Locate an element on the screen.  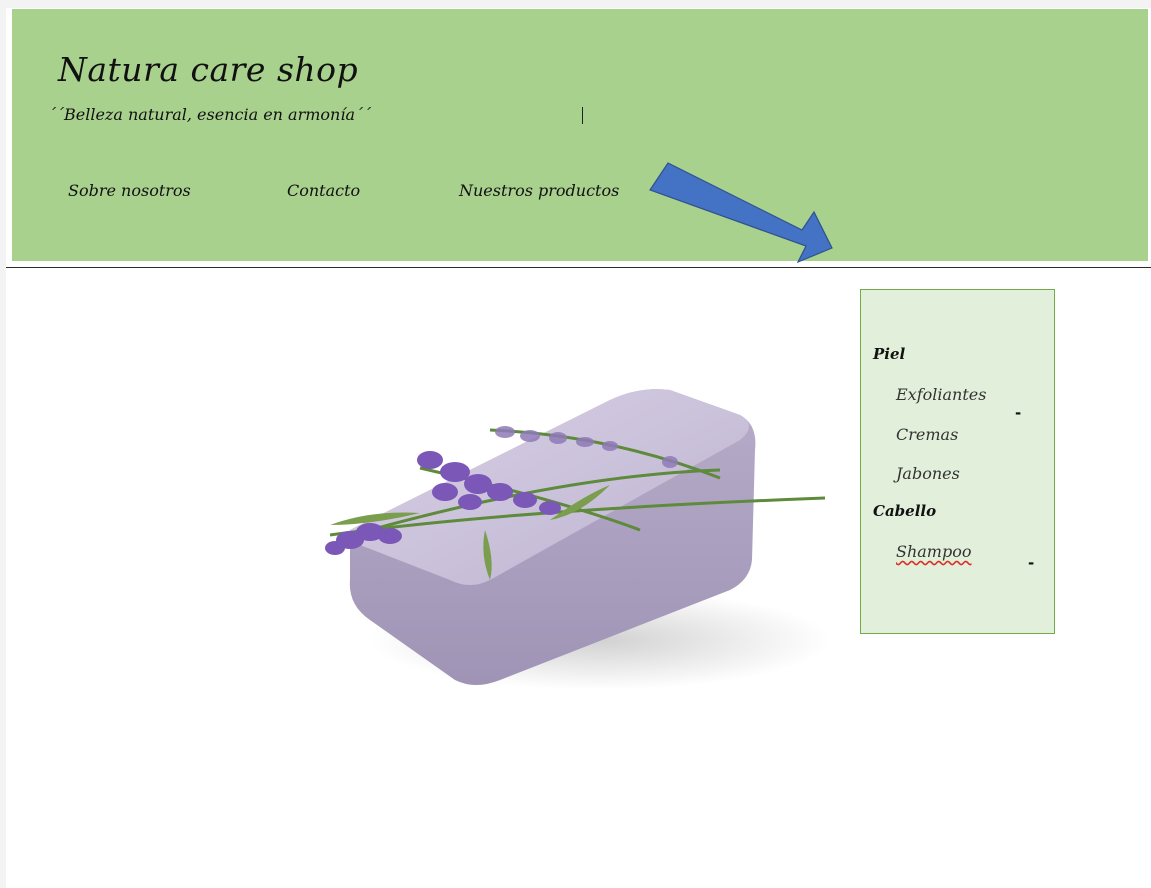
shop-slogan: ´´Belleza natural, esencia en armonía´´ is located at coordinates (210, 114).